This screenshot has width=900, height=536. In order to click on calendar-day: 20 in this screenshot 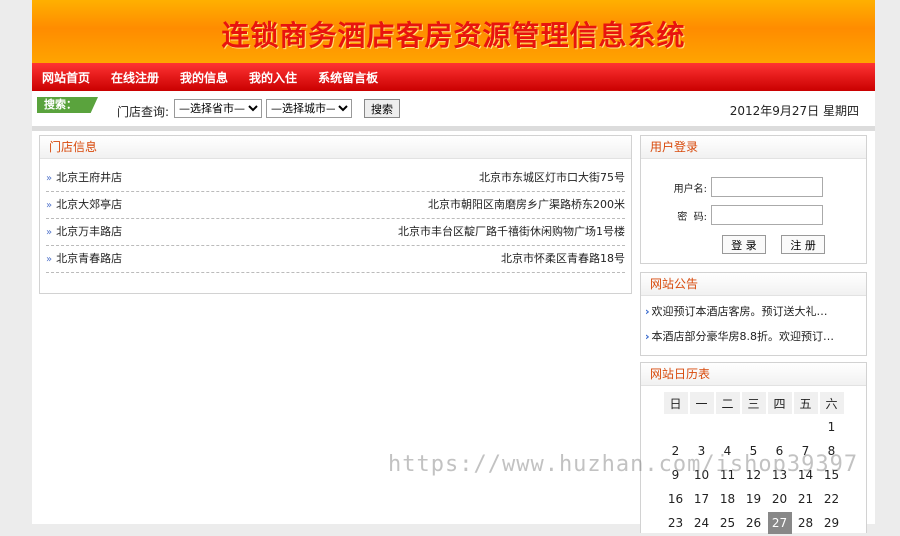, I will do `click(780, 499)`.